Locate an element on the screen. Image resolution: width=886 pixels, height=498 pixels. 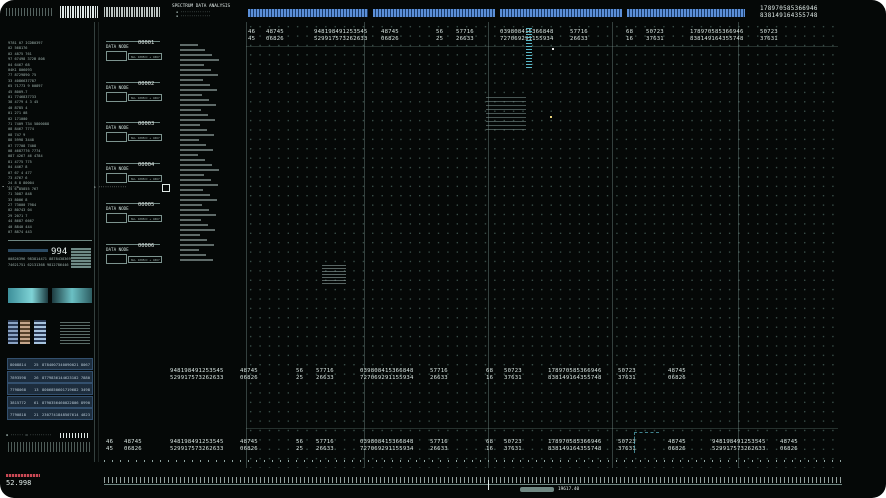
row-value: 2307741848507614 4823 is located at coordinates (66, 414).